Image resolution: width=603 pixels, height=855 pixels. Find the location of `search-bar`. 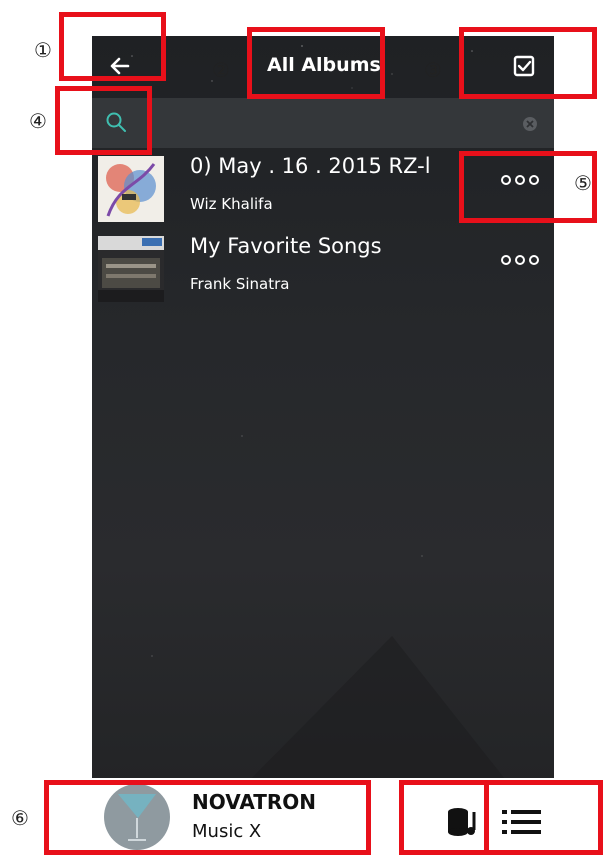

search-bar is located at coordinates (323, 123).